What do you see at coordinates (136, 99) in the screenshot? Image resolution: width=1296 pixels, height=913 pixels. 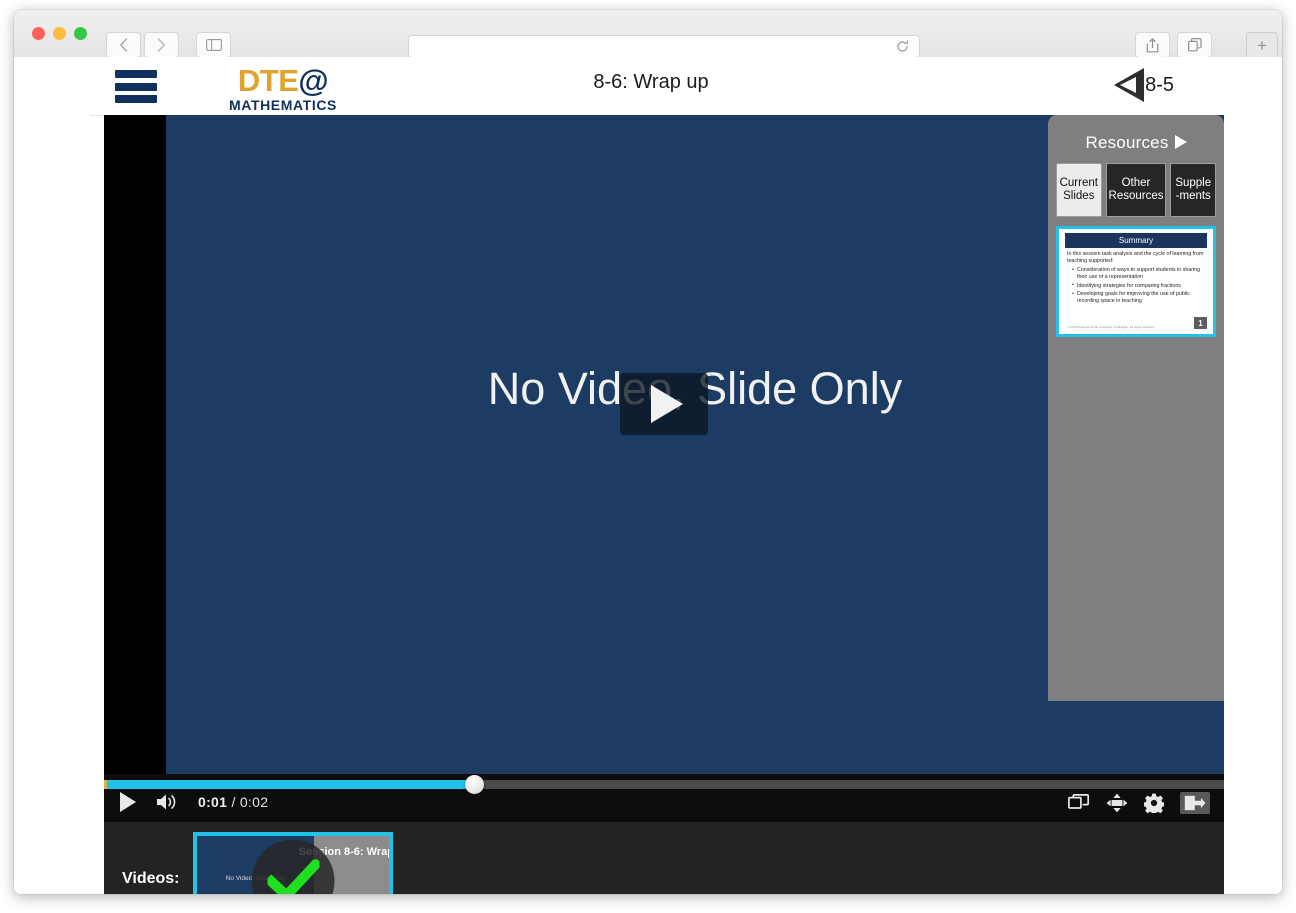 I see `hamburger-bar` at bounding box center [136, 99].